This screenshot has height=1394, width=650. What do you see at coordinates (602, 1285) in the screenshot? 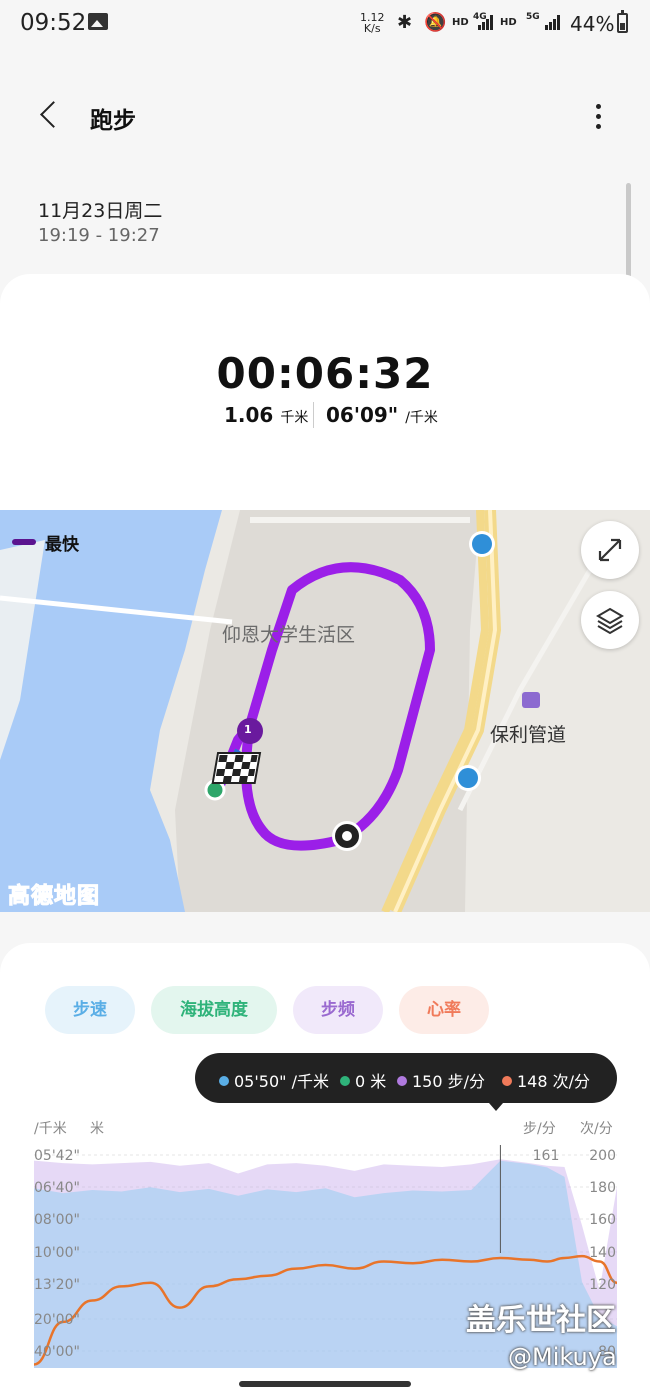
I see `heart-rate-tick-label: 120` at bounding box center [602, 1285].